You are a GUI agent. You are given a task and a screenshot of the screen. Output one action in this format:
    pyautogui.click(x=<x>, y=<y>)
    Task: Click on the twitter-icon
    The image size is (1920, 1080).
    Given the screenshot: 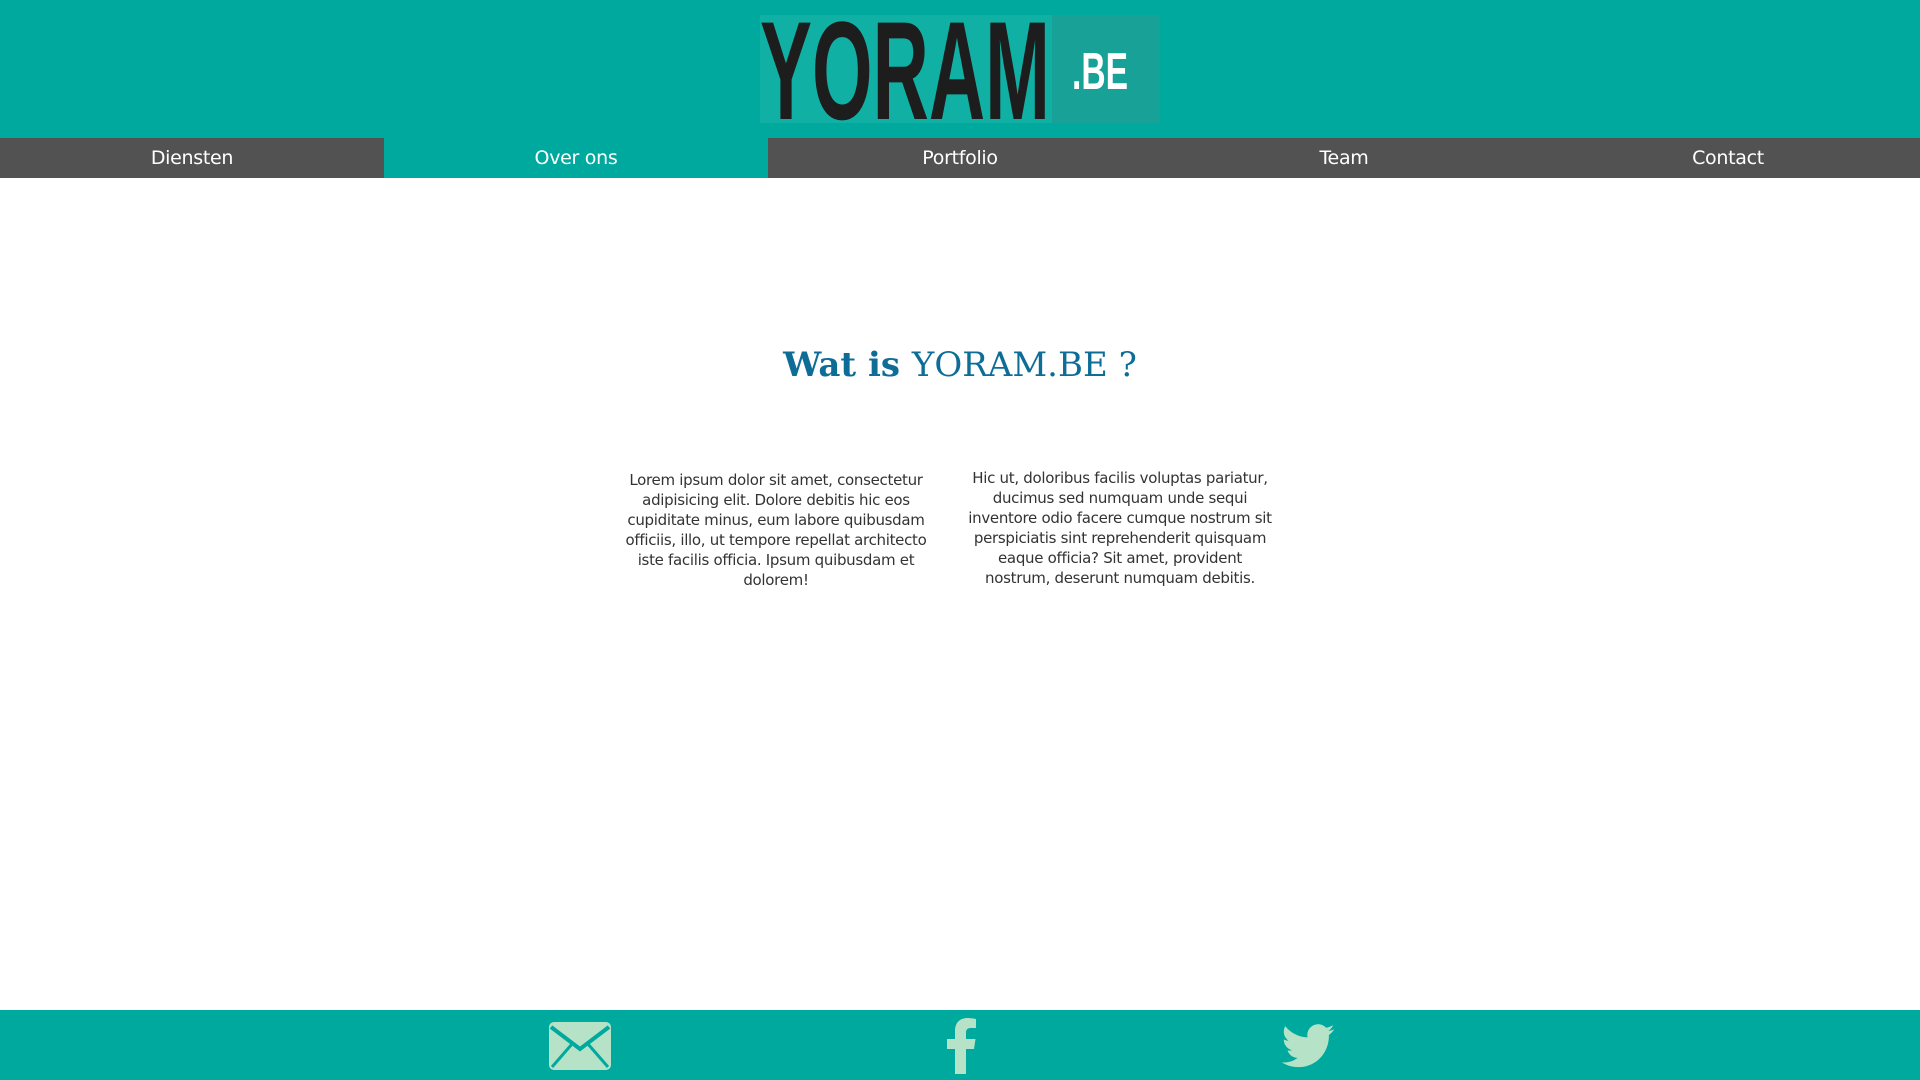 What is the action you would take?
    pyautogui.click(x=1308, y=1046)
    